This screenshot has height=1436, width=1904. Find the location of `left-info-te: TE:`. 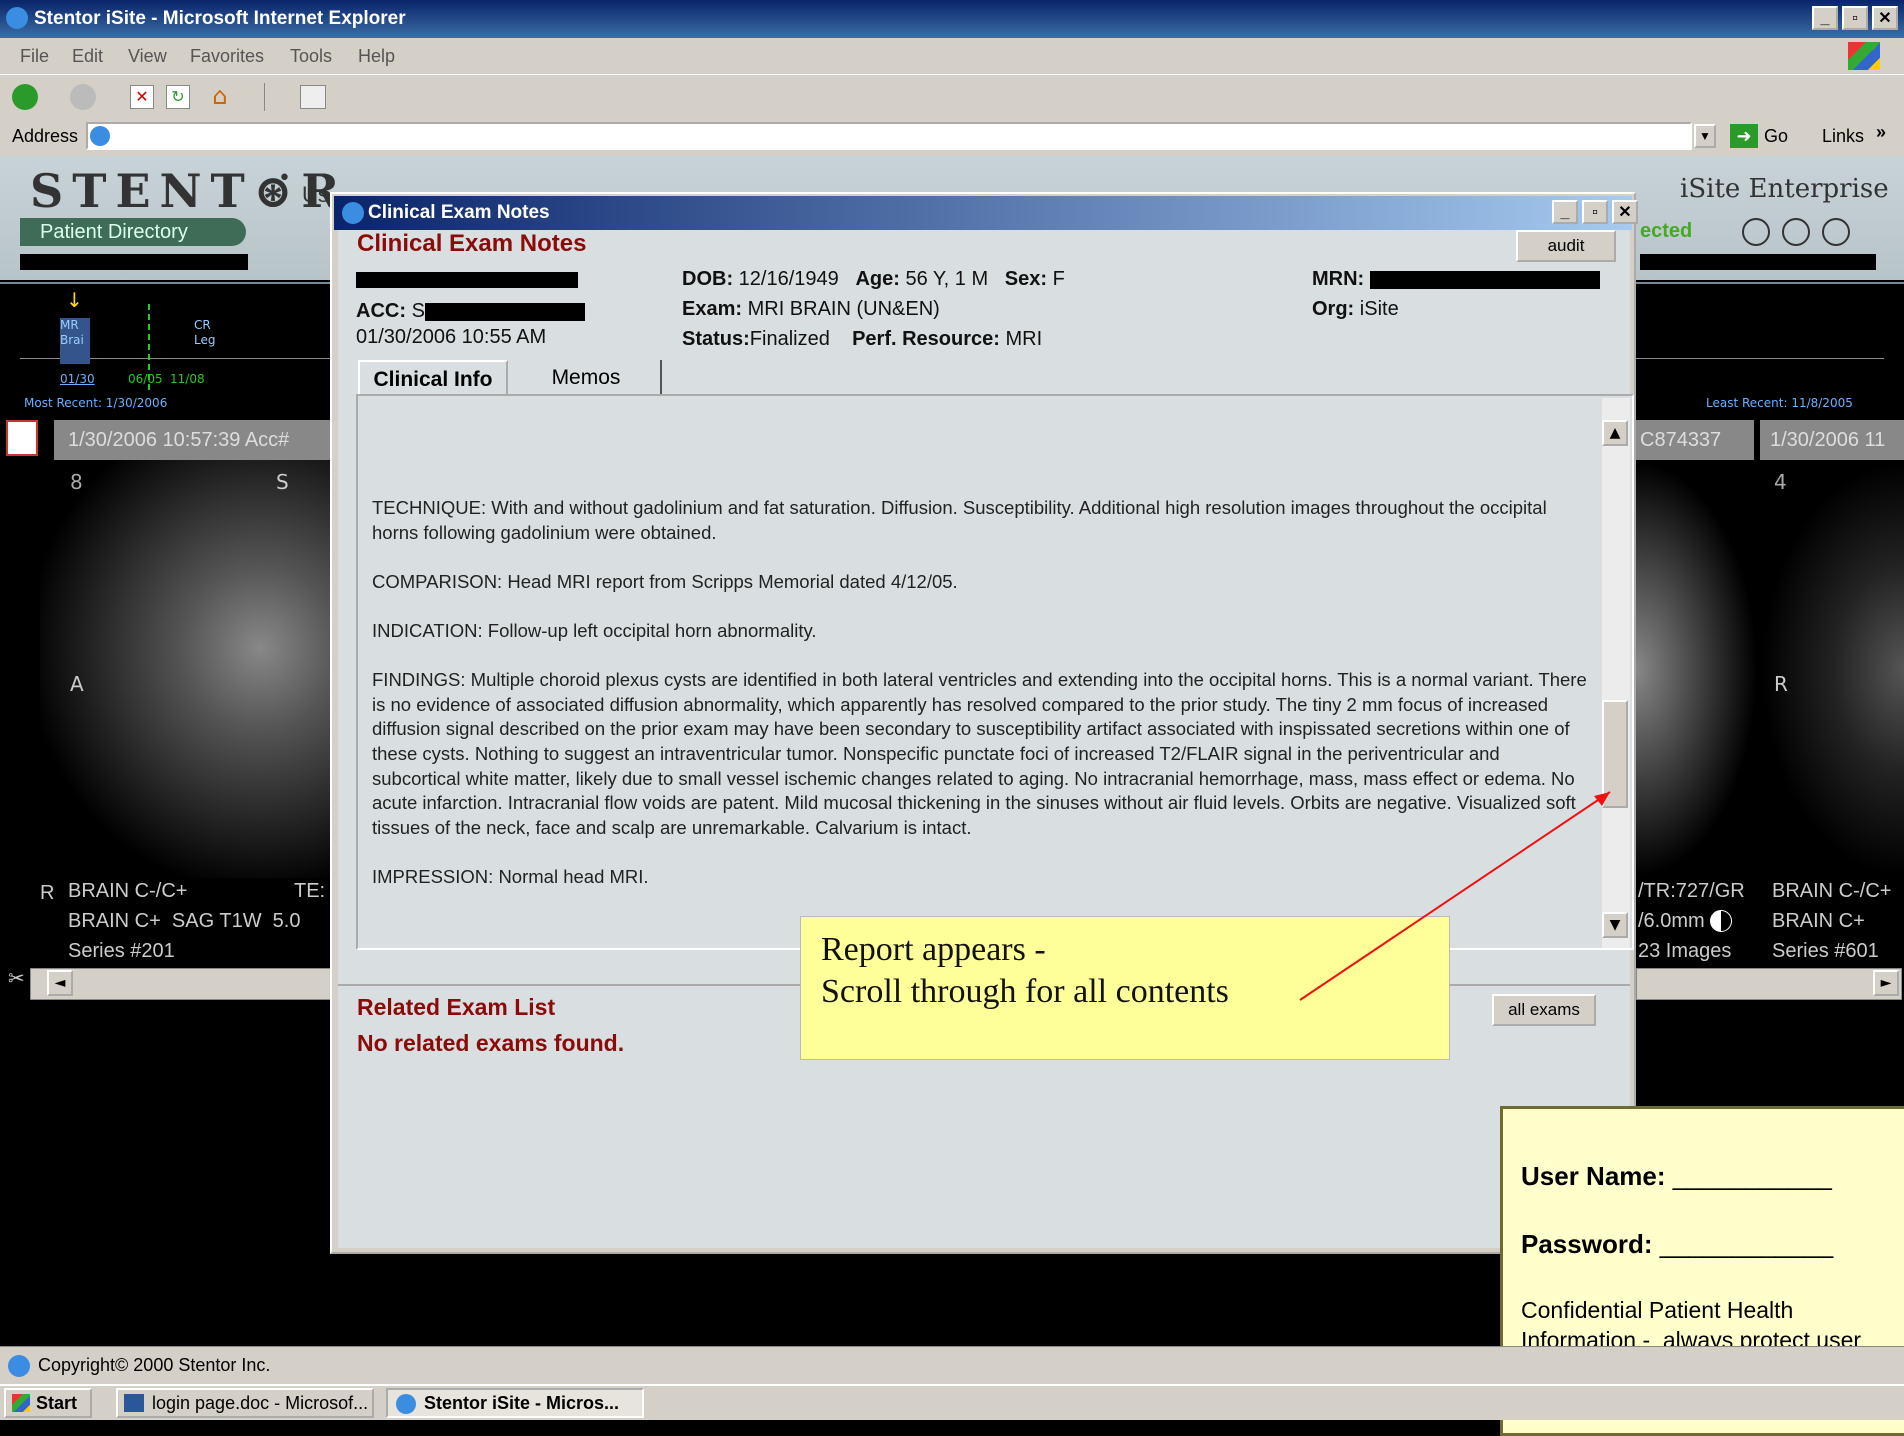

left-info-te: TE: is located at coordinates (310, 891).